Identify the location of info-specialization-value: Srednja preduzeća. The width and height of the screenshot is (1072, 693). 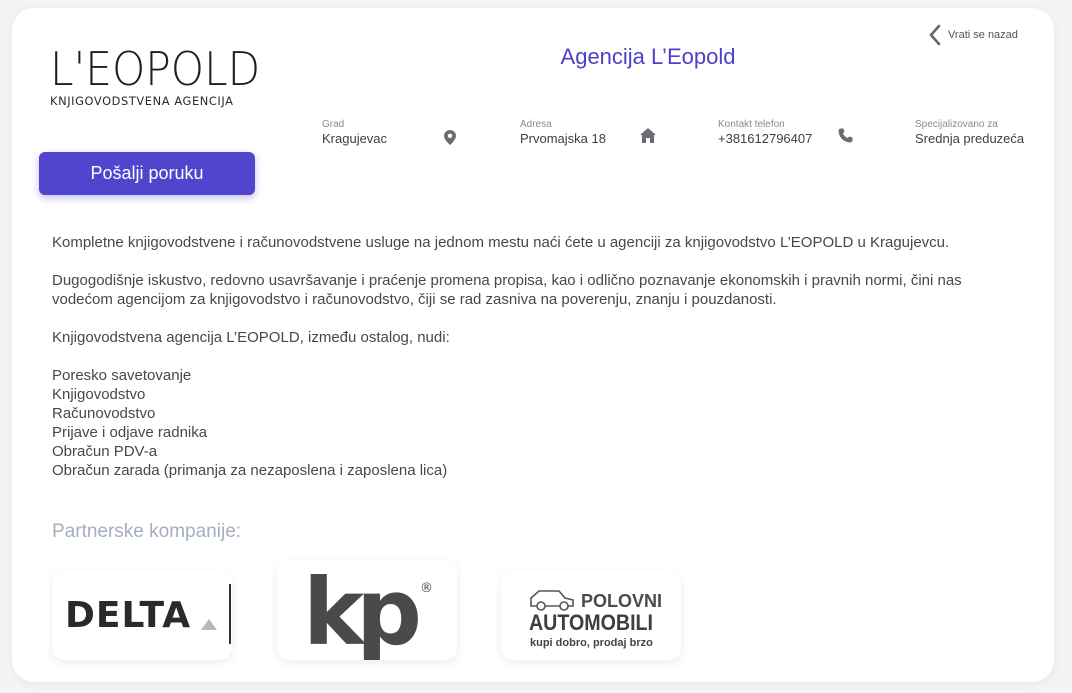
(970, 138).